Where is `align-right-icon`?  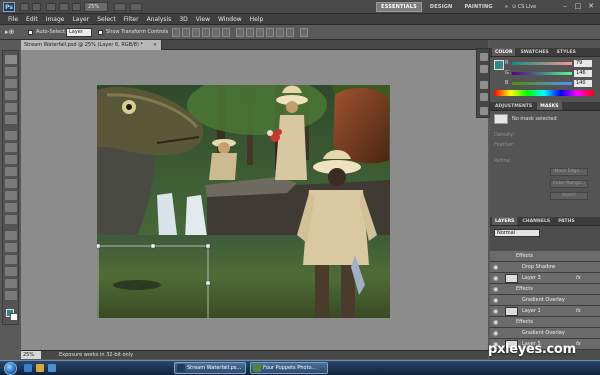 align-right-icon is located at coordinates (226, 32).